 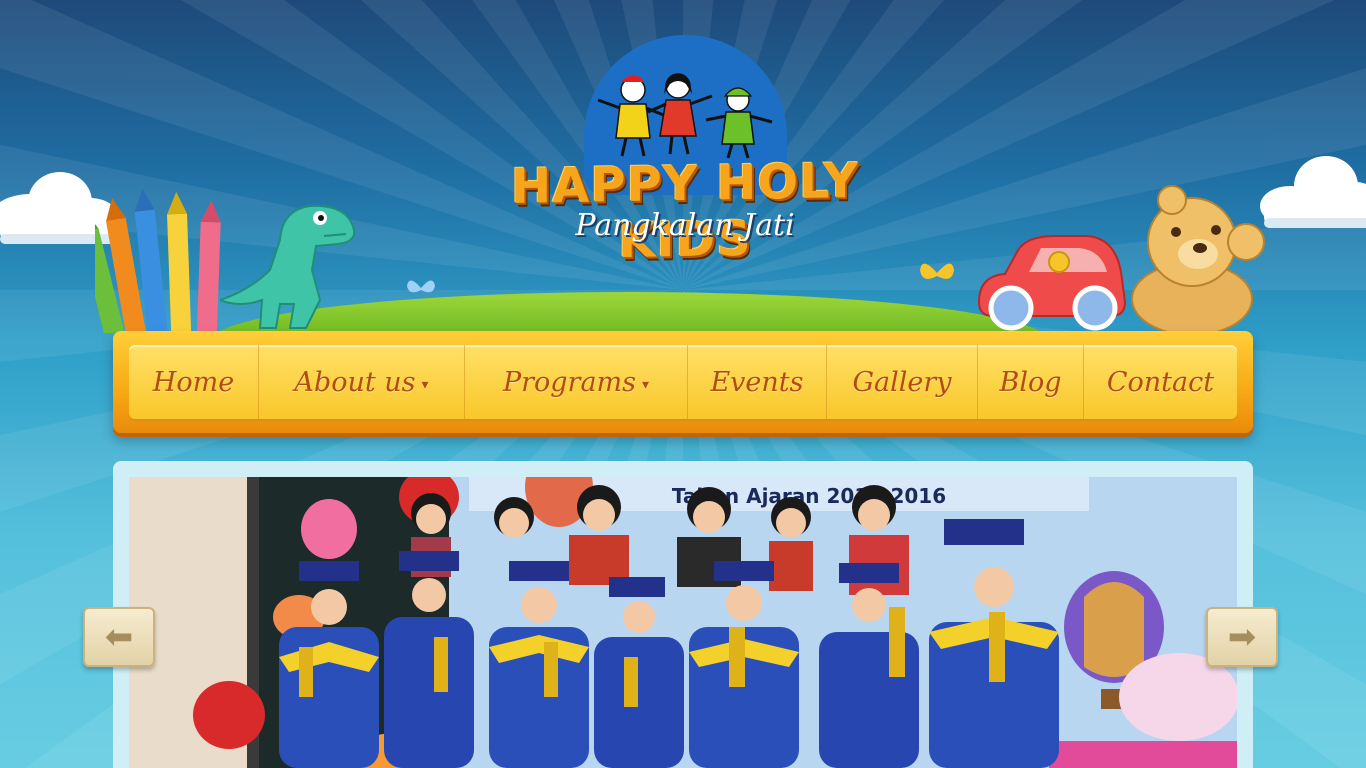 What do you see at coordinates (355, 382) in the screenshot?
I see `nav-label: About us` at bounding box center [355, 382].